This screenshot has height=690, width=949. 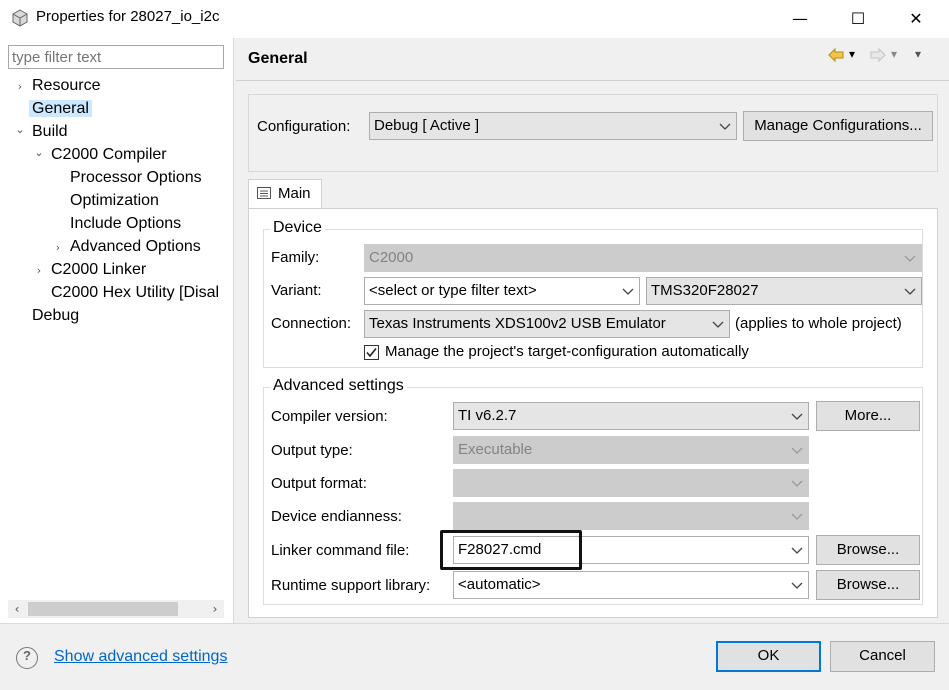 I want to click on connection-note: (applies to whole project), so click(x=818, y=323).